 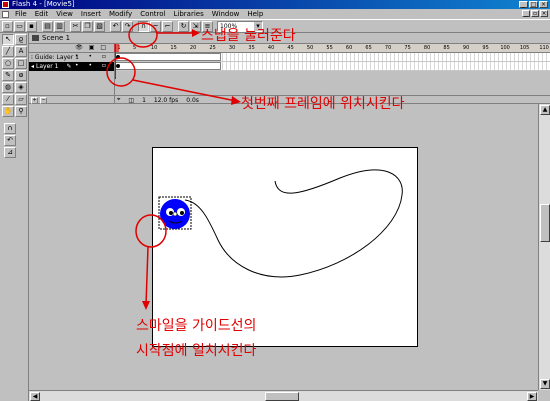 I want to click on redo-icon: ↷, so click(x=127, y=26).